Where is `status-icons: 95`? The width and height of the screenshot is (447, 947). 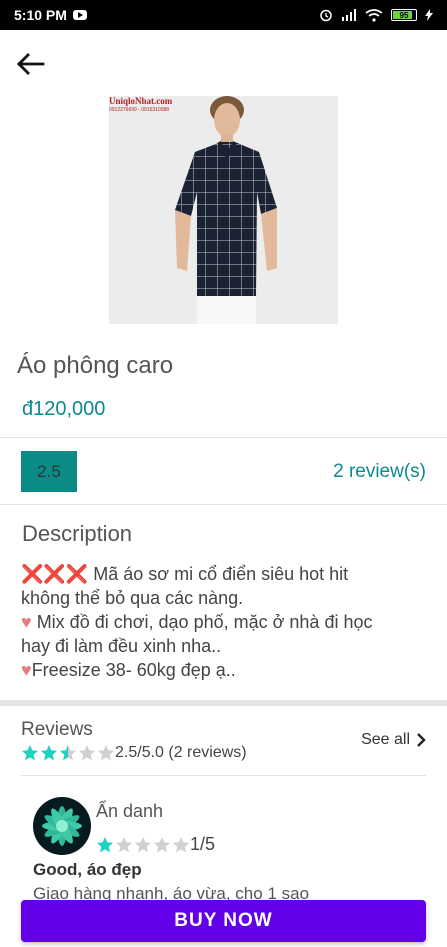 status-icons: 95 is located at coordinates (376, 15).